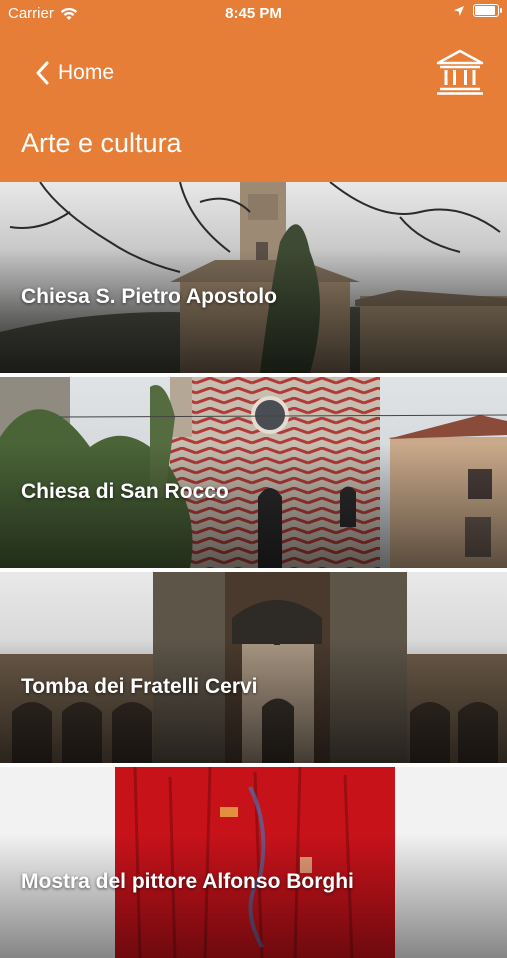  I want to click on chevron-left-icon, so click(42, 73).